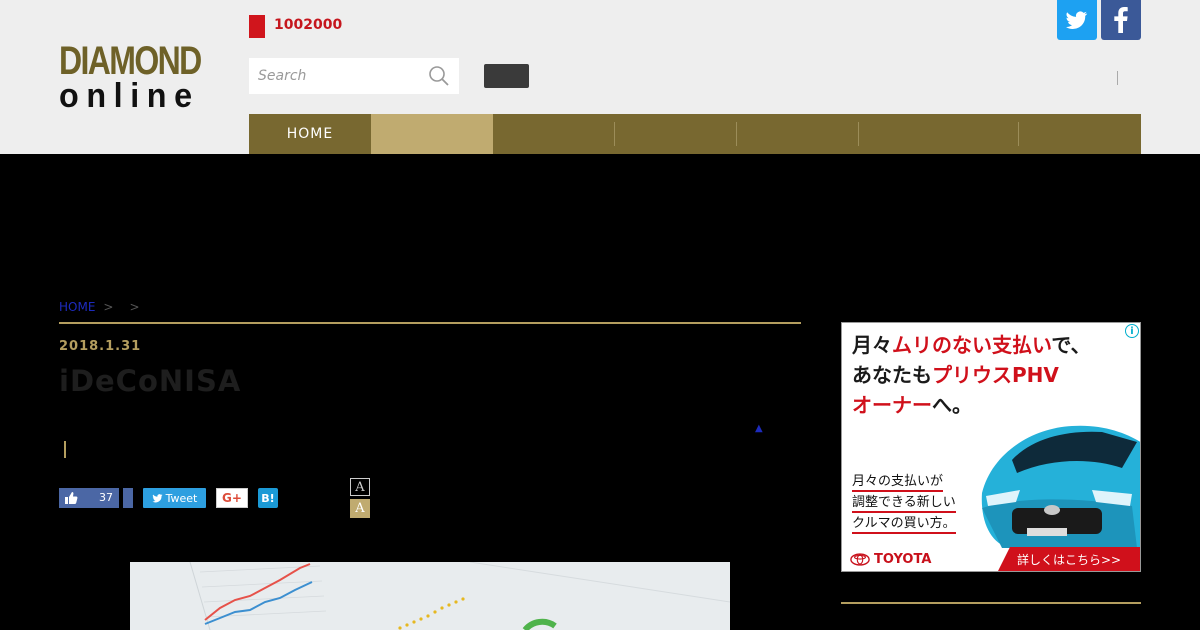 This screenshot has width=1200, height=630. I want to click on tweet-button: Tweet, so click(174, 498).